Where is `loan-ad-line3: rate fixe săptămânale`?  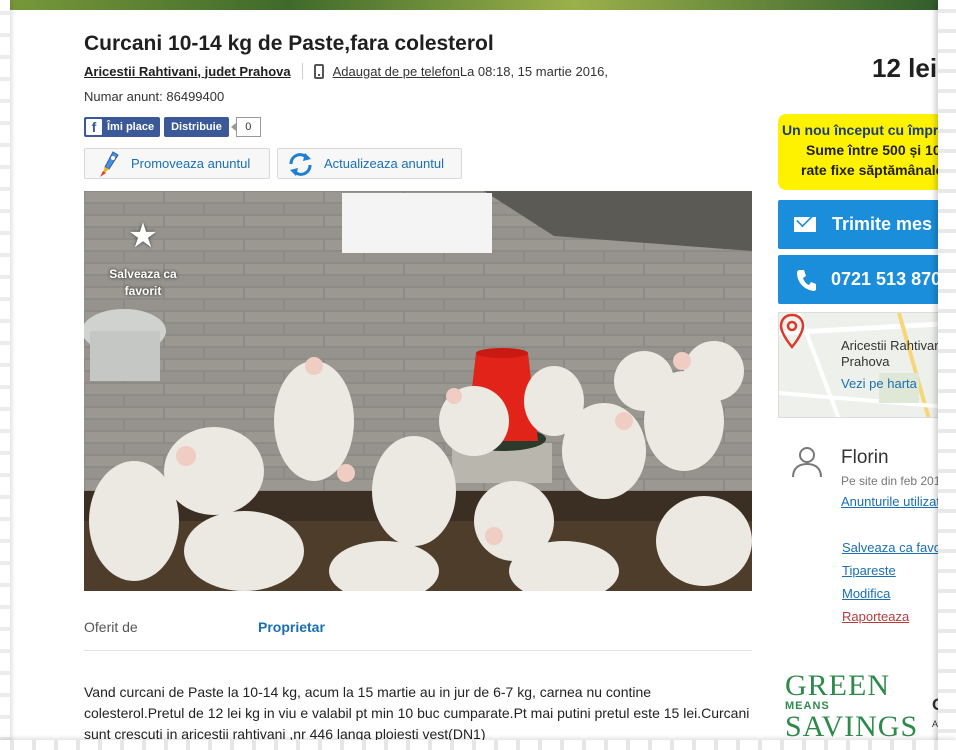 loan-ad-line3: rate fixe săptămânale is located at coordinates (872, 170).